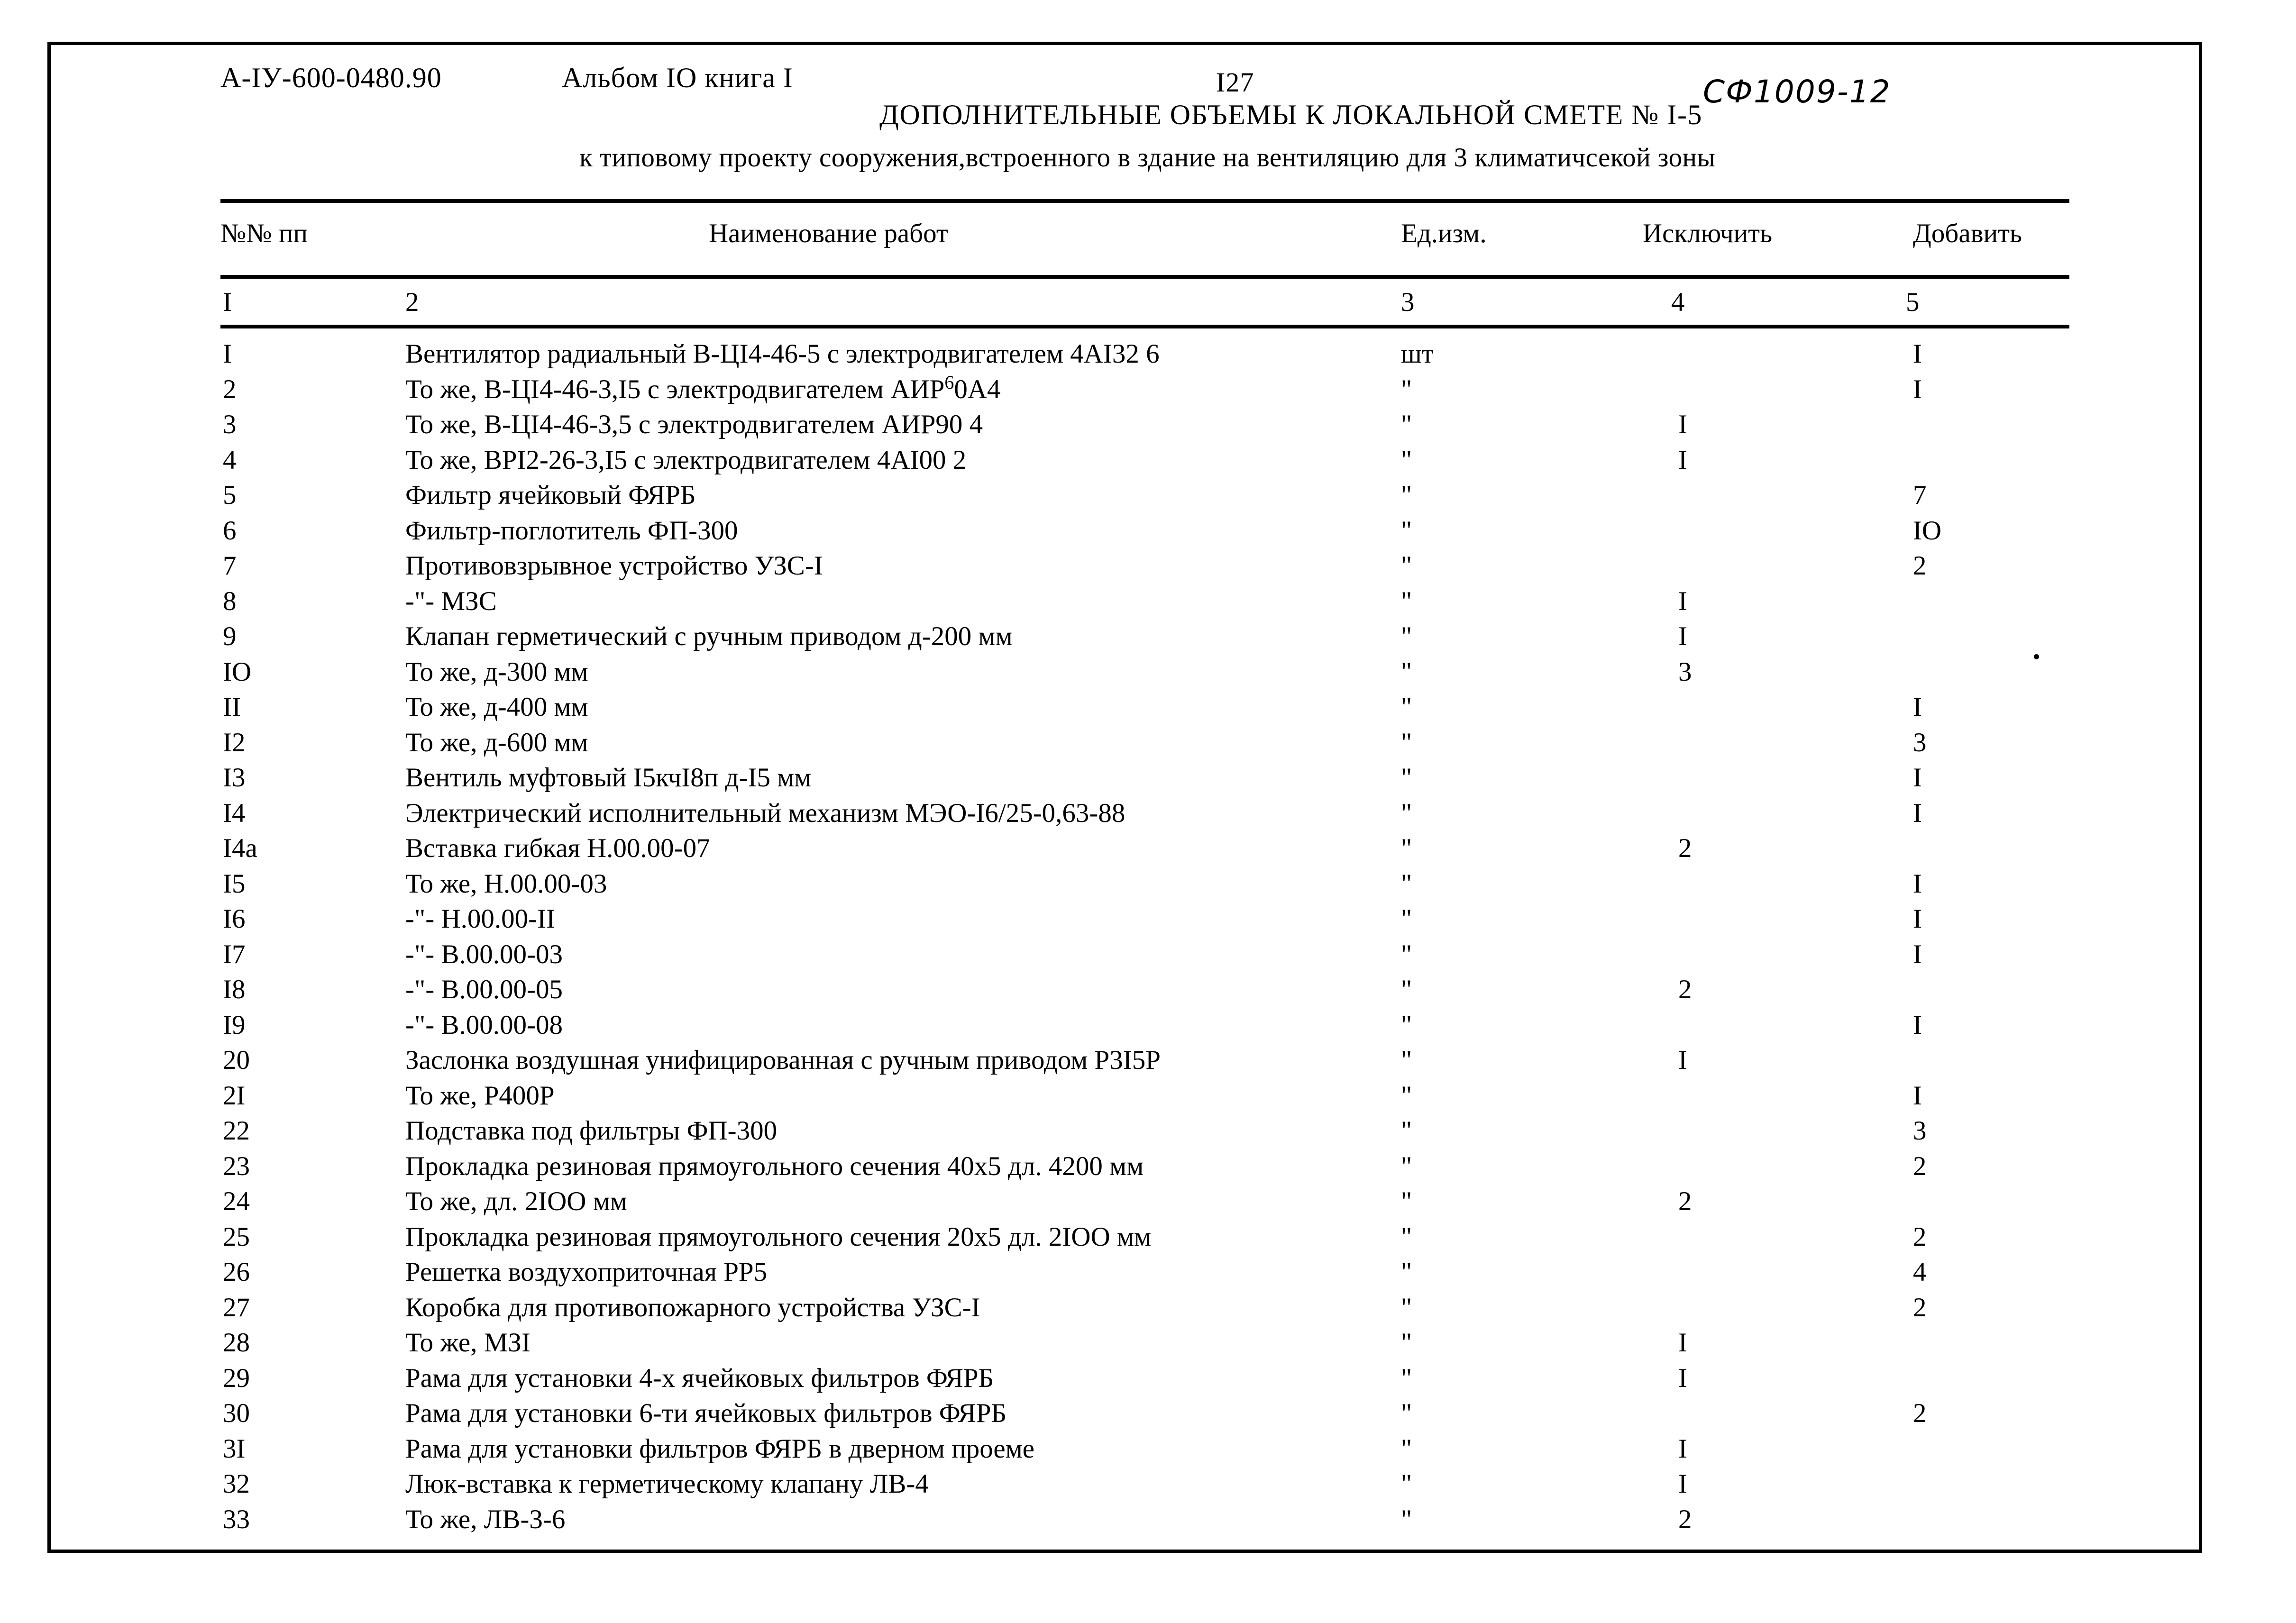 Image resolution: width=2296 pixels, height=1623 pixels. I want to click on row-number: 28, so click(236, 1343).